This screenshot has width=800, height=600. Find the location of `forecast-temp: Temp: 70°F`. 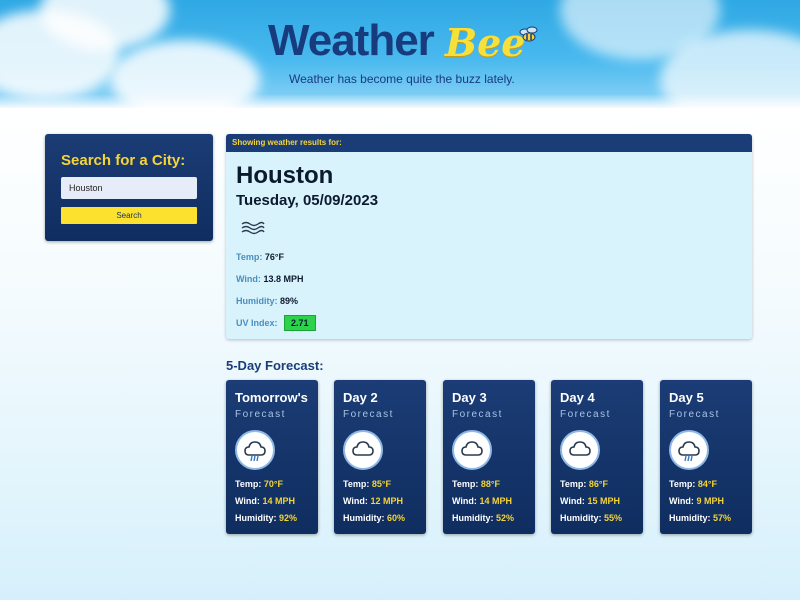

forecast-temp: Temp: 70°F is located at coordinates (259, 484).